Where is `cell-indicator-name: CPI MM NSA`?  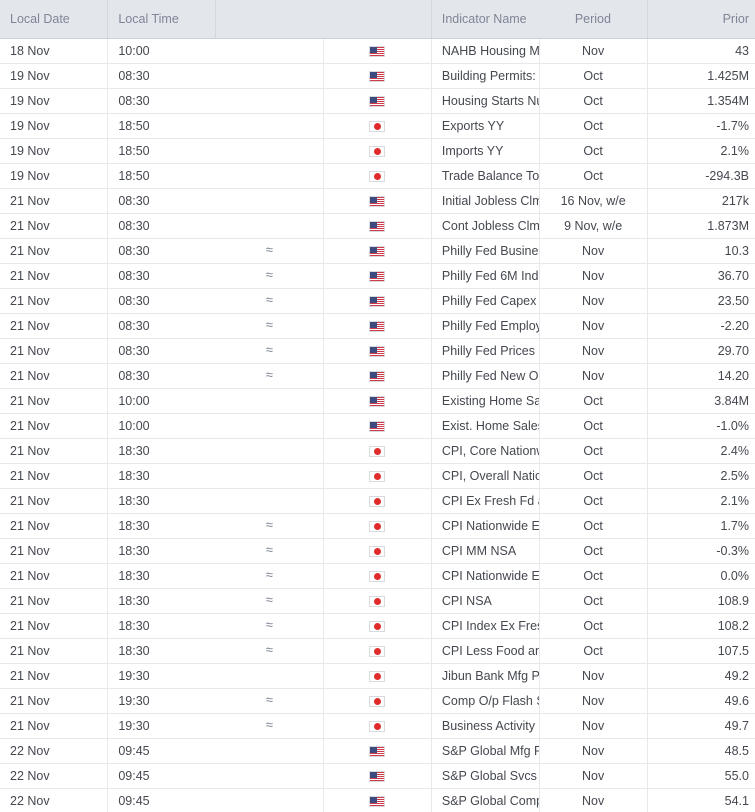 cell-indicator-name: CPI MM NSA is located at coordinates (485, 551).